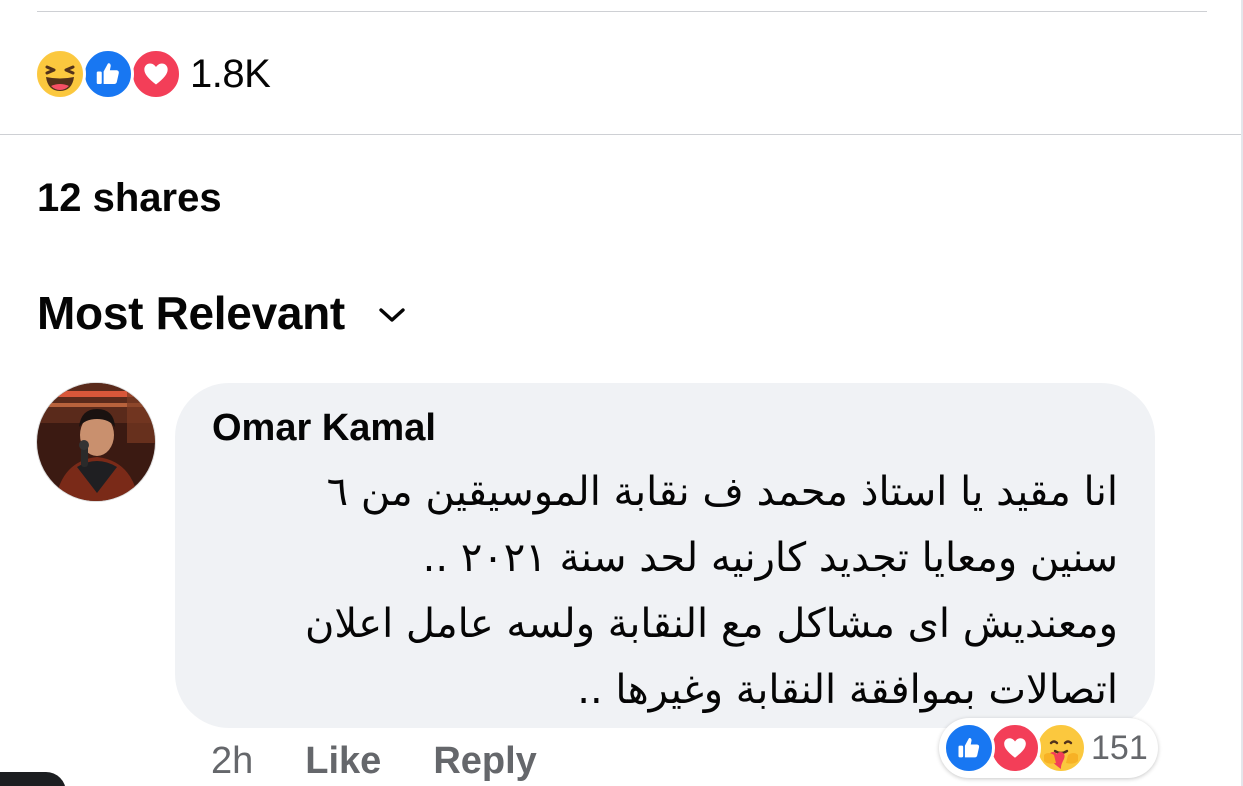 The height and width of the screenshot is (786, 1243). What do you see at coordinates (60, 74) in the screenshot?
I see `haha-icon` at bounding box center [60, 74].